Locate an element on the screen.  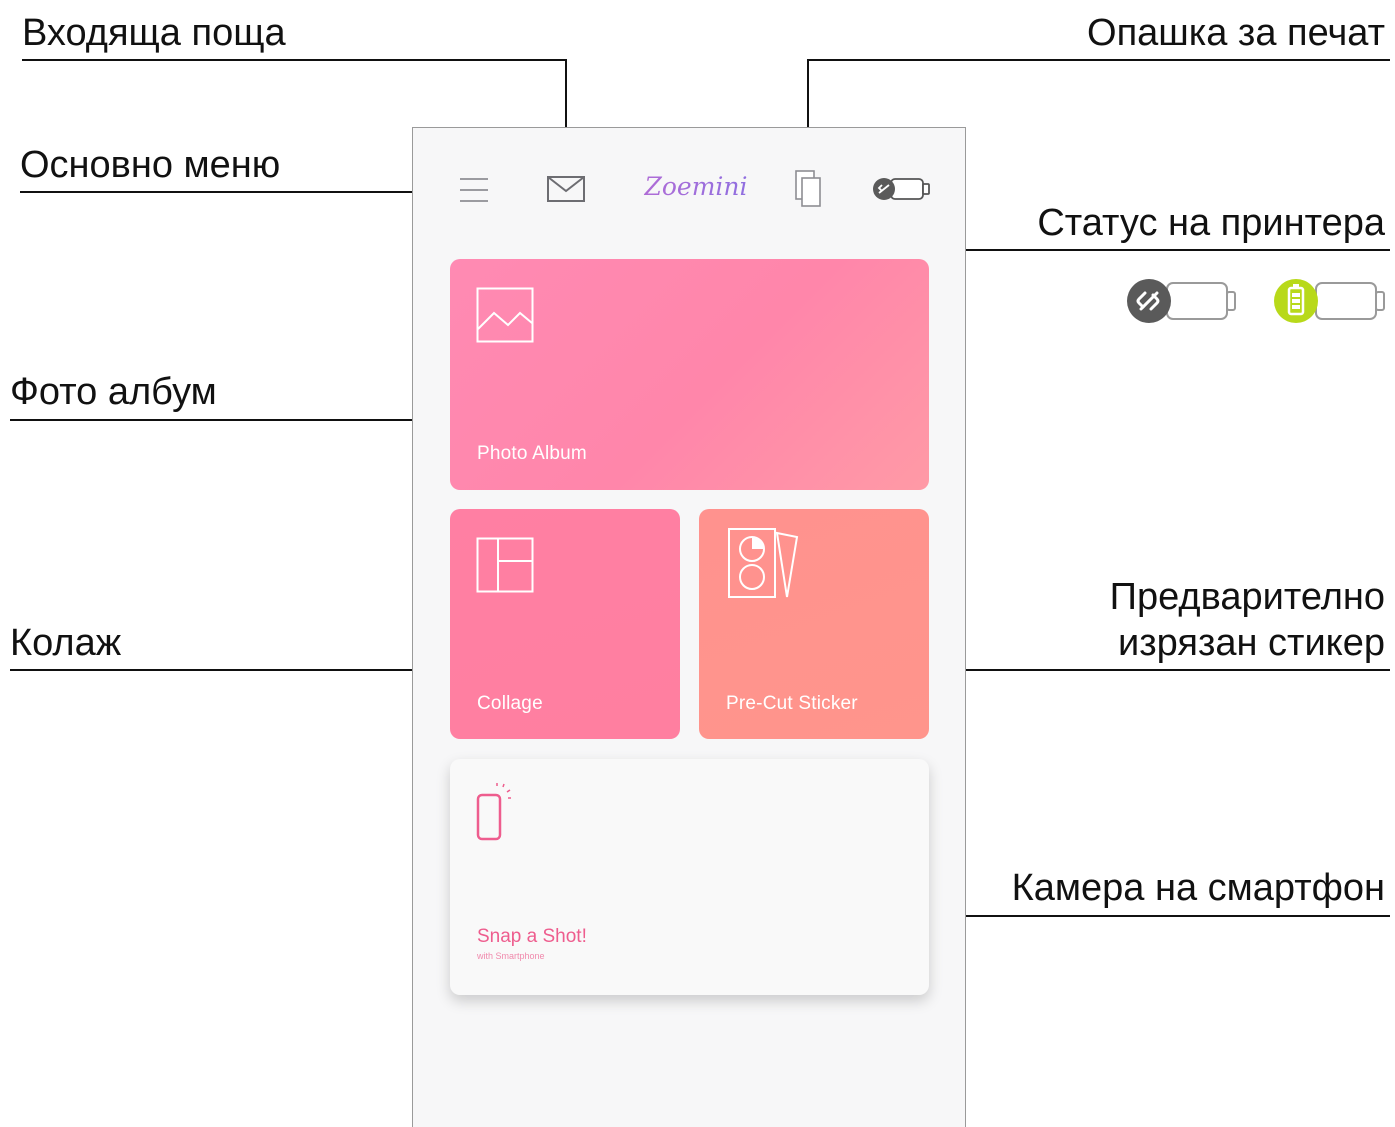
app-logo: Zoemini is located at coordinates (696, 186).